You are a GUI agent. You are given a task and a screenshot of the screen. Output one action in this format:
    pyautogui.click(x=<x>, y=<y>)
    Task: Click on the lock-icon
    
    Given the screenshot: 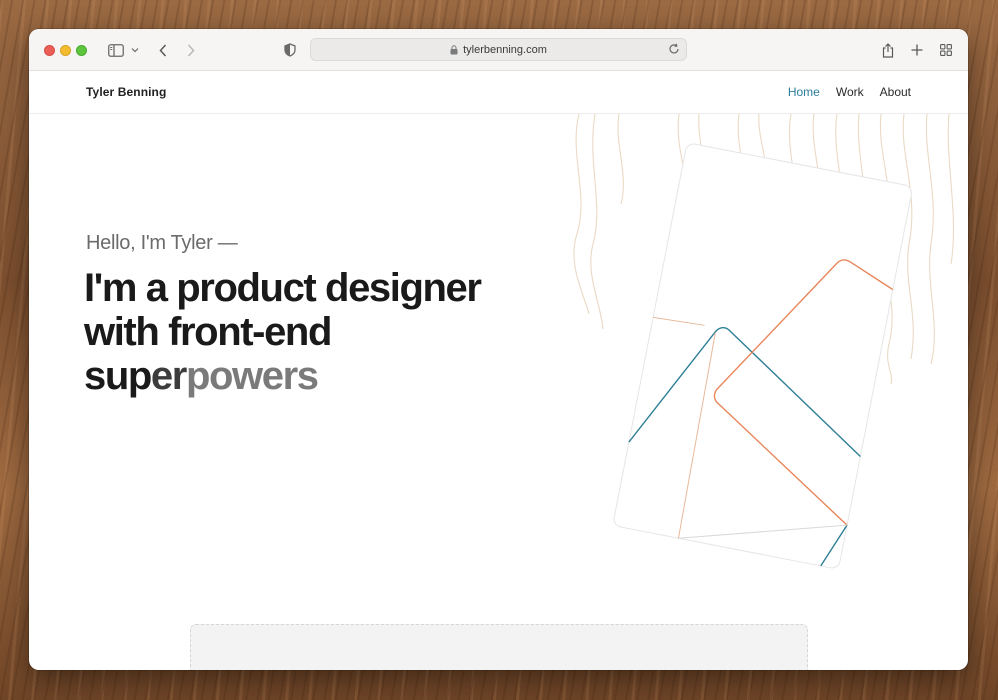 What is the action you would take?
    pyautogui.click(x=454, y=49)
    